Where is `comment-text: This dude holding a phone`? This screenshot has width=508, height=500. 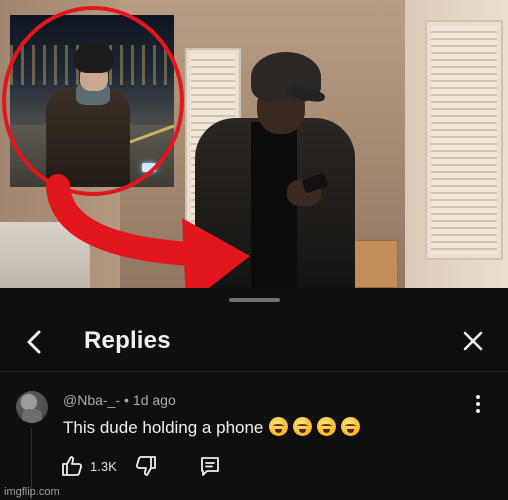 comment-text: This dude holding a phone is located at coordinates (214, 427).